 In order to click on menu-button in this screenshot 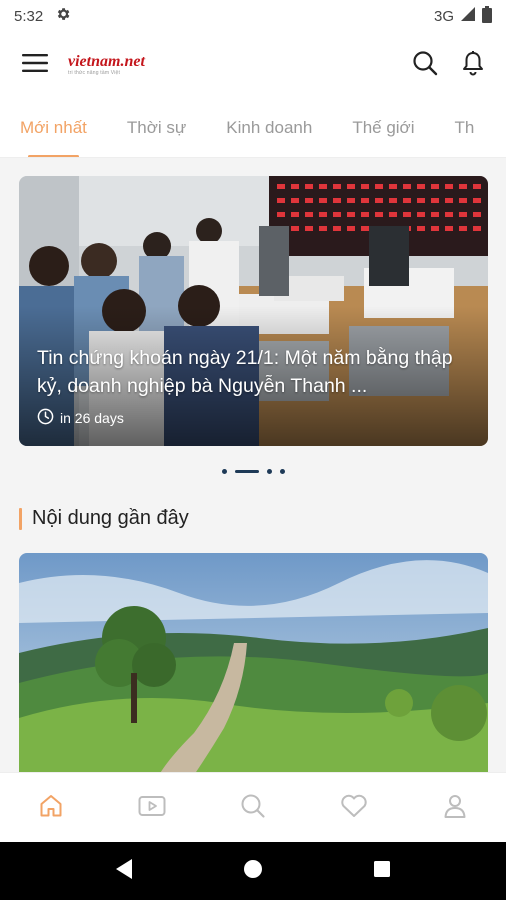, I will do `click(35, 65)`.